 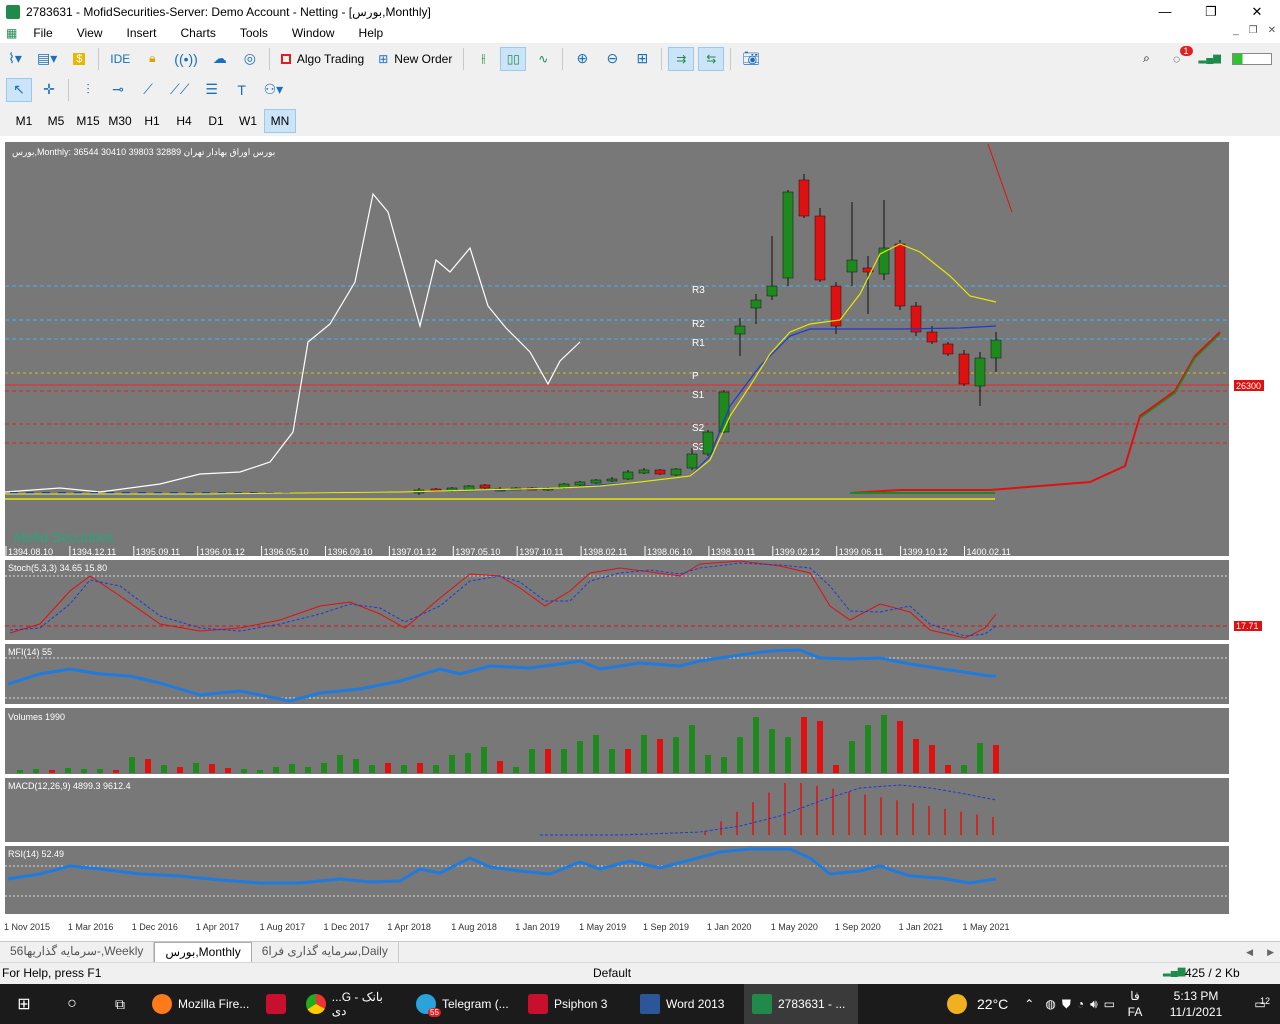 What do you see at coordinates (198, 33) in the screenshot?
I see `menu-charts: Charts` at bounding box center [198, 33].